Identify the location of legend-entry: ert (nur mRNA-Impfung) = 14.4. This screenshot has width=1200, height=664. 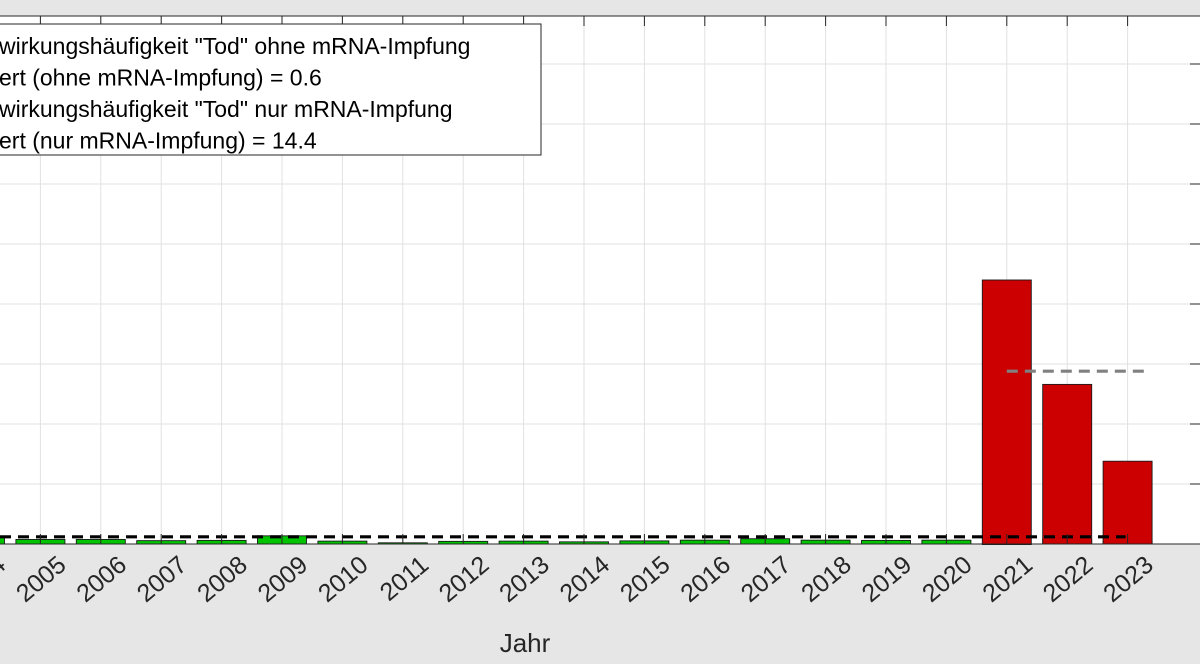
(158, 141).